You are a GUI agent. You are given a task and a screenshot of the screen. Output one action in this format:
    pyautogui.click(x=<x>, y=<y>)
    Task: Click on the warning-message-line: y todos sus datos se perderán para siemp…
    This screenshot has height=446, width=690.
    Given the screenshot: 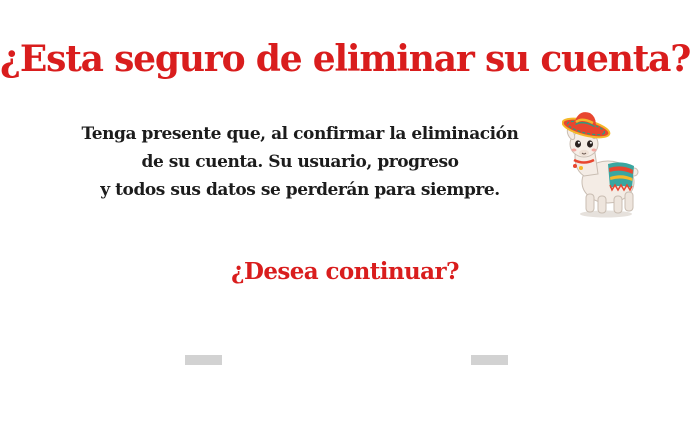 What is the action you would take?
    pyautogui.click(x=300, y=190)
    